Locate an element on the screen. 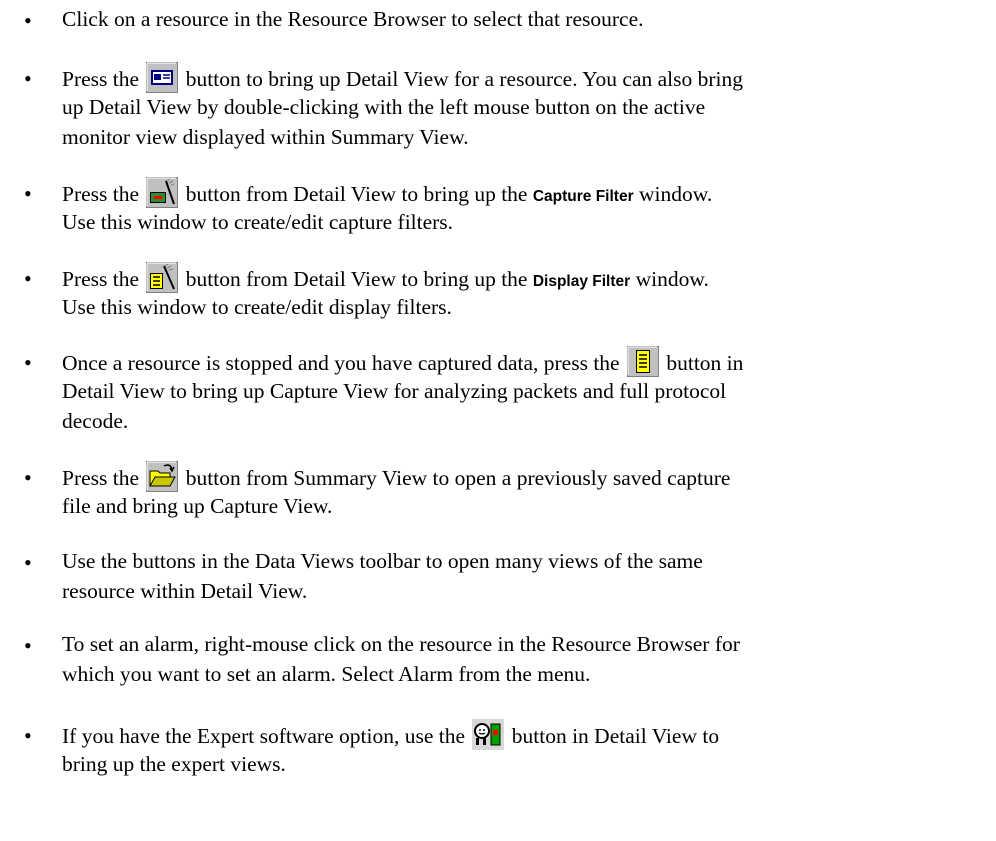 This screenshot has height=841, width=996. list-item-text: decode. is located at coordinates (95, 421).